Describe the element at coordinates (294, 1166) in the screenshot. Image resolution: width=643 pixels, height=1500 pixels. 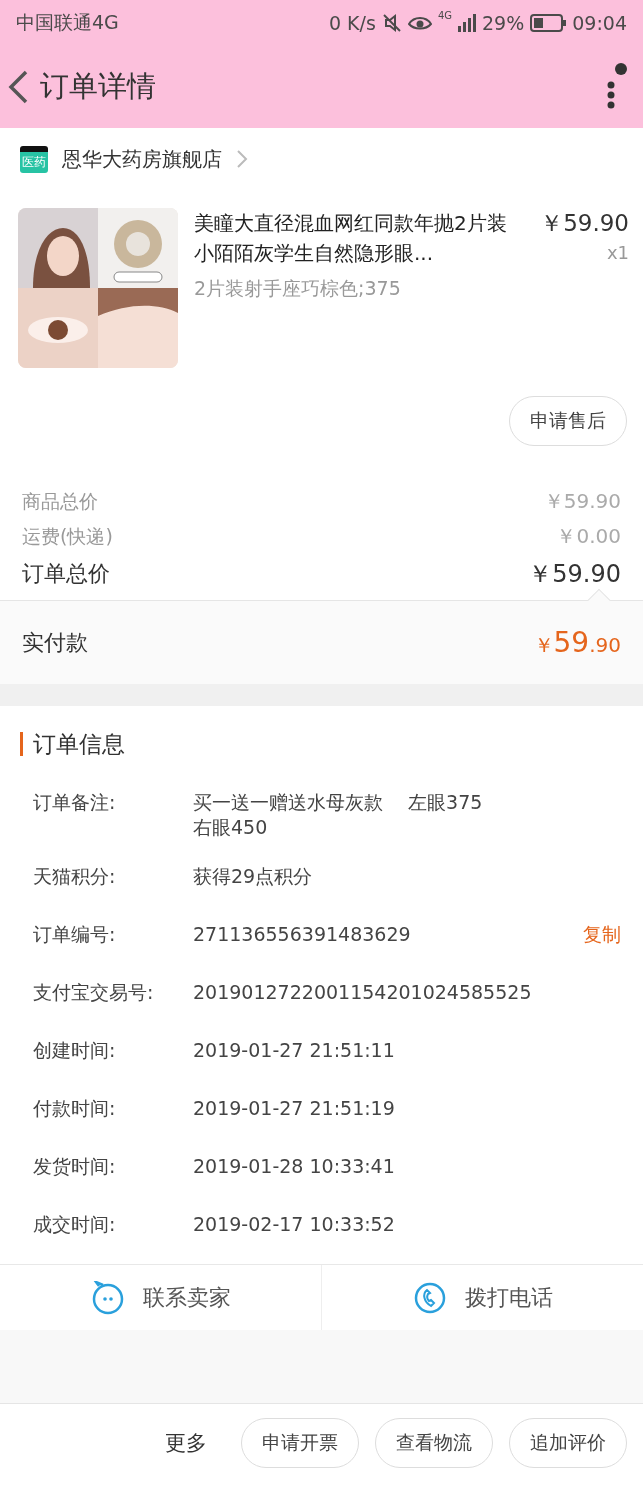
I see `info-value: 2019-01-28 10:33:41` at that location.